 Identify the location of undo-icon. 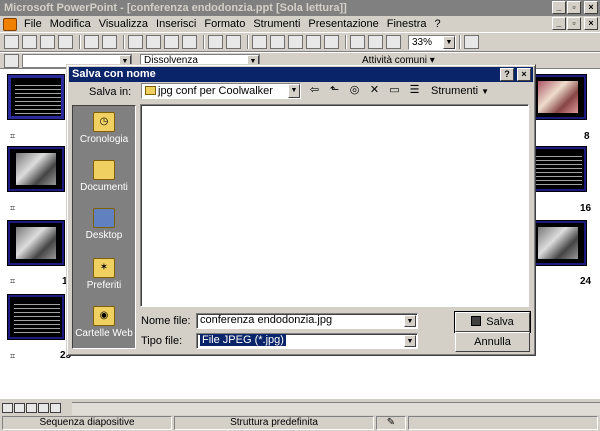
(215, 42).